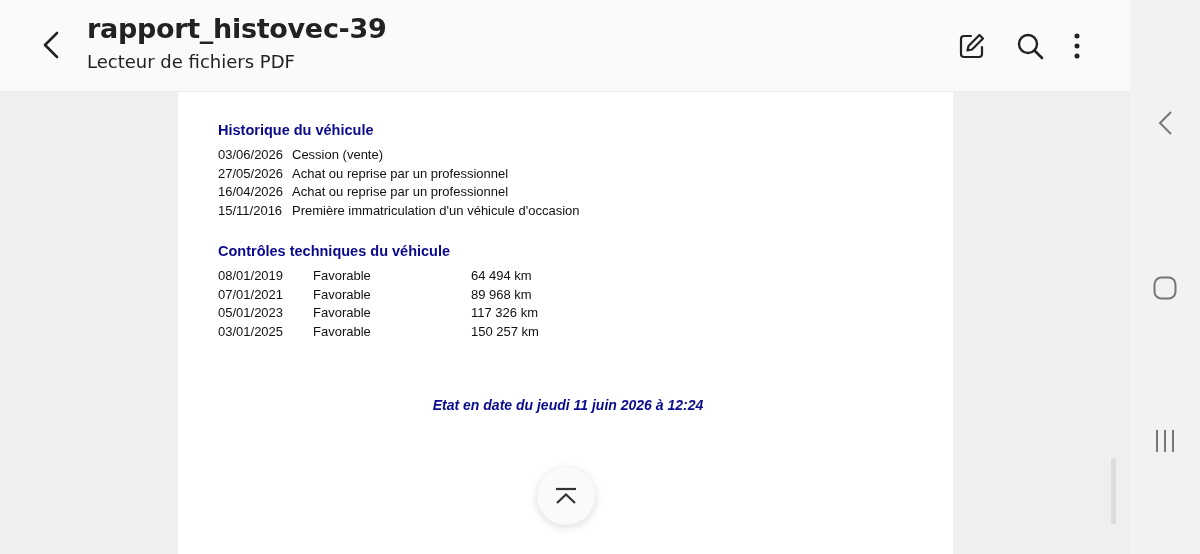 The height and width of the screenshot is (554, 1200). I want to click on inspection-date: 03/01/2025, so click(251, 331).